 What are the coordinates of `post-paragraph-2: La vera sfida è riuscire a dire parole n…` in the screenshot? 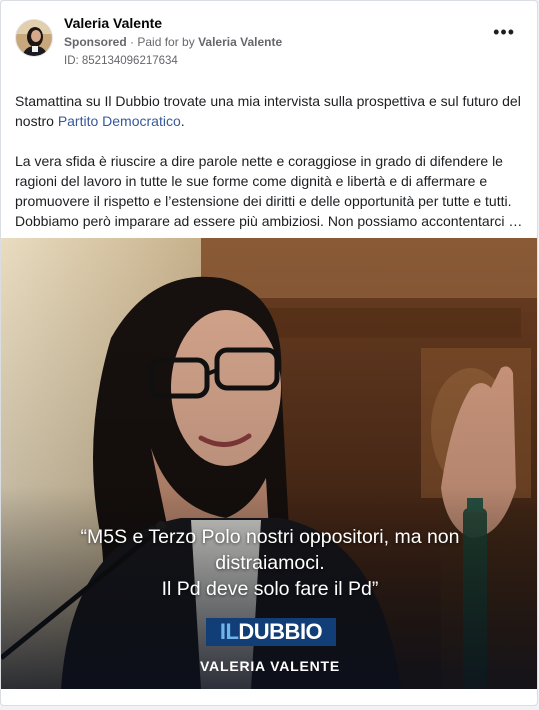 It's located at (269, 191).